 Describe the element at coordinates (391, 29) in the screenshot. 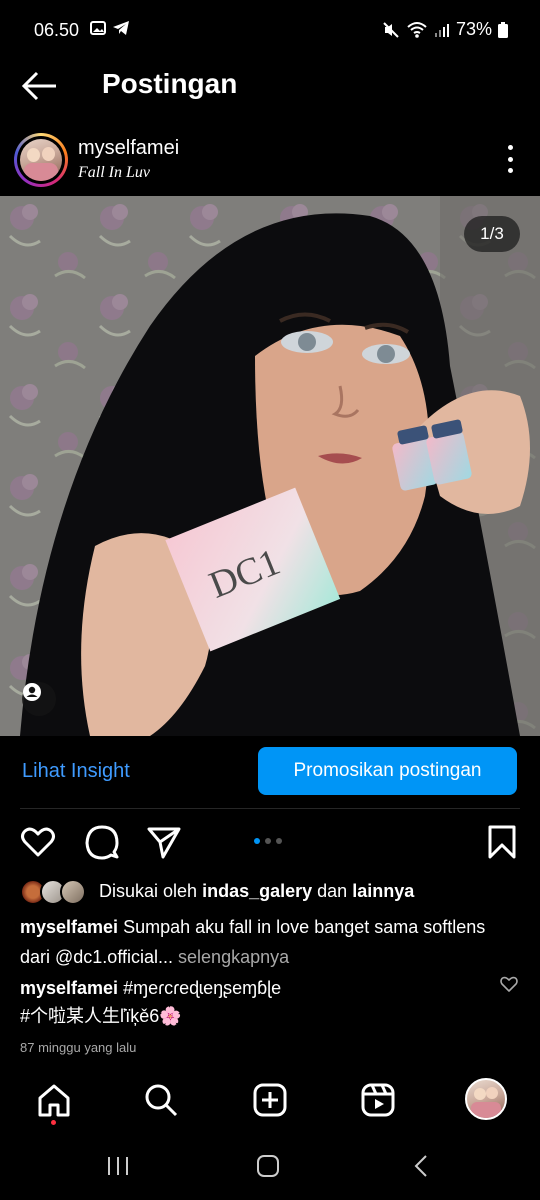

I see `mute-icon` at that location.